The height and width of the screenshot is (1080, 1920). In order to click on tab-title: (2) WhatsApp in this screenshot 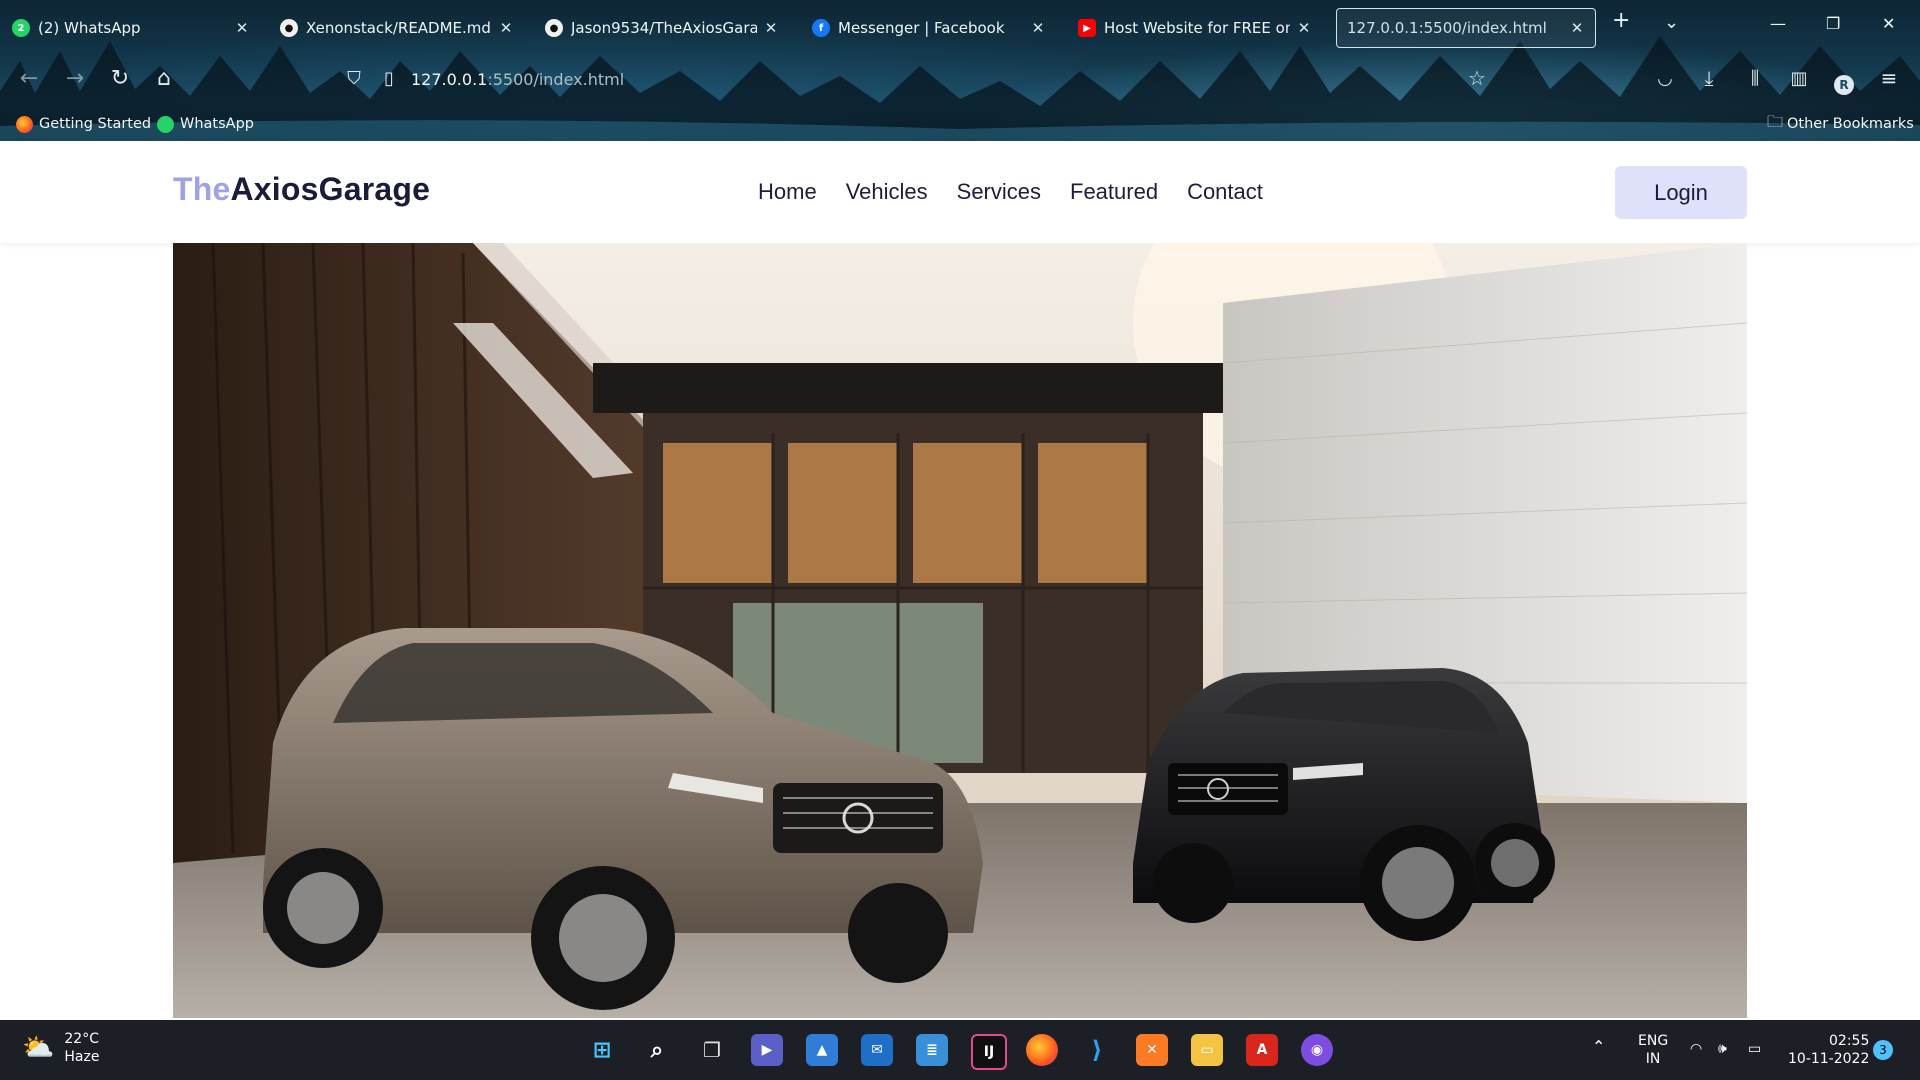, I will do `click(89, 28)`.